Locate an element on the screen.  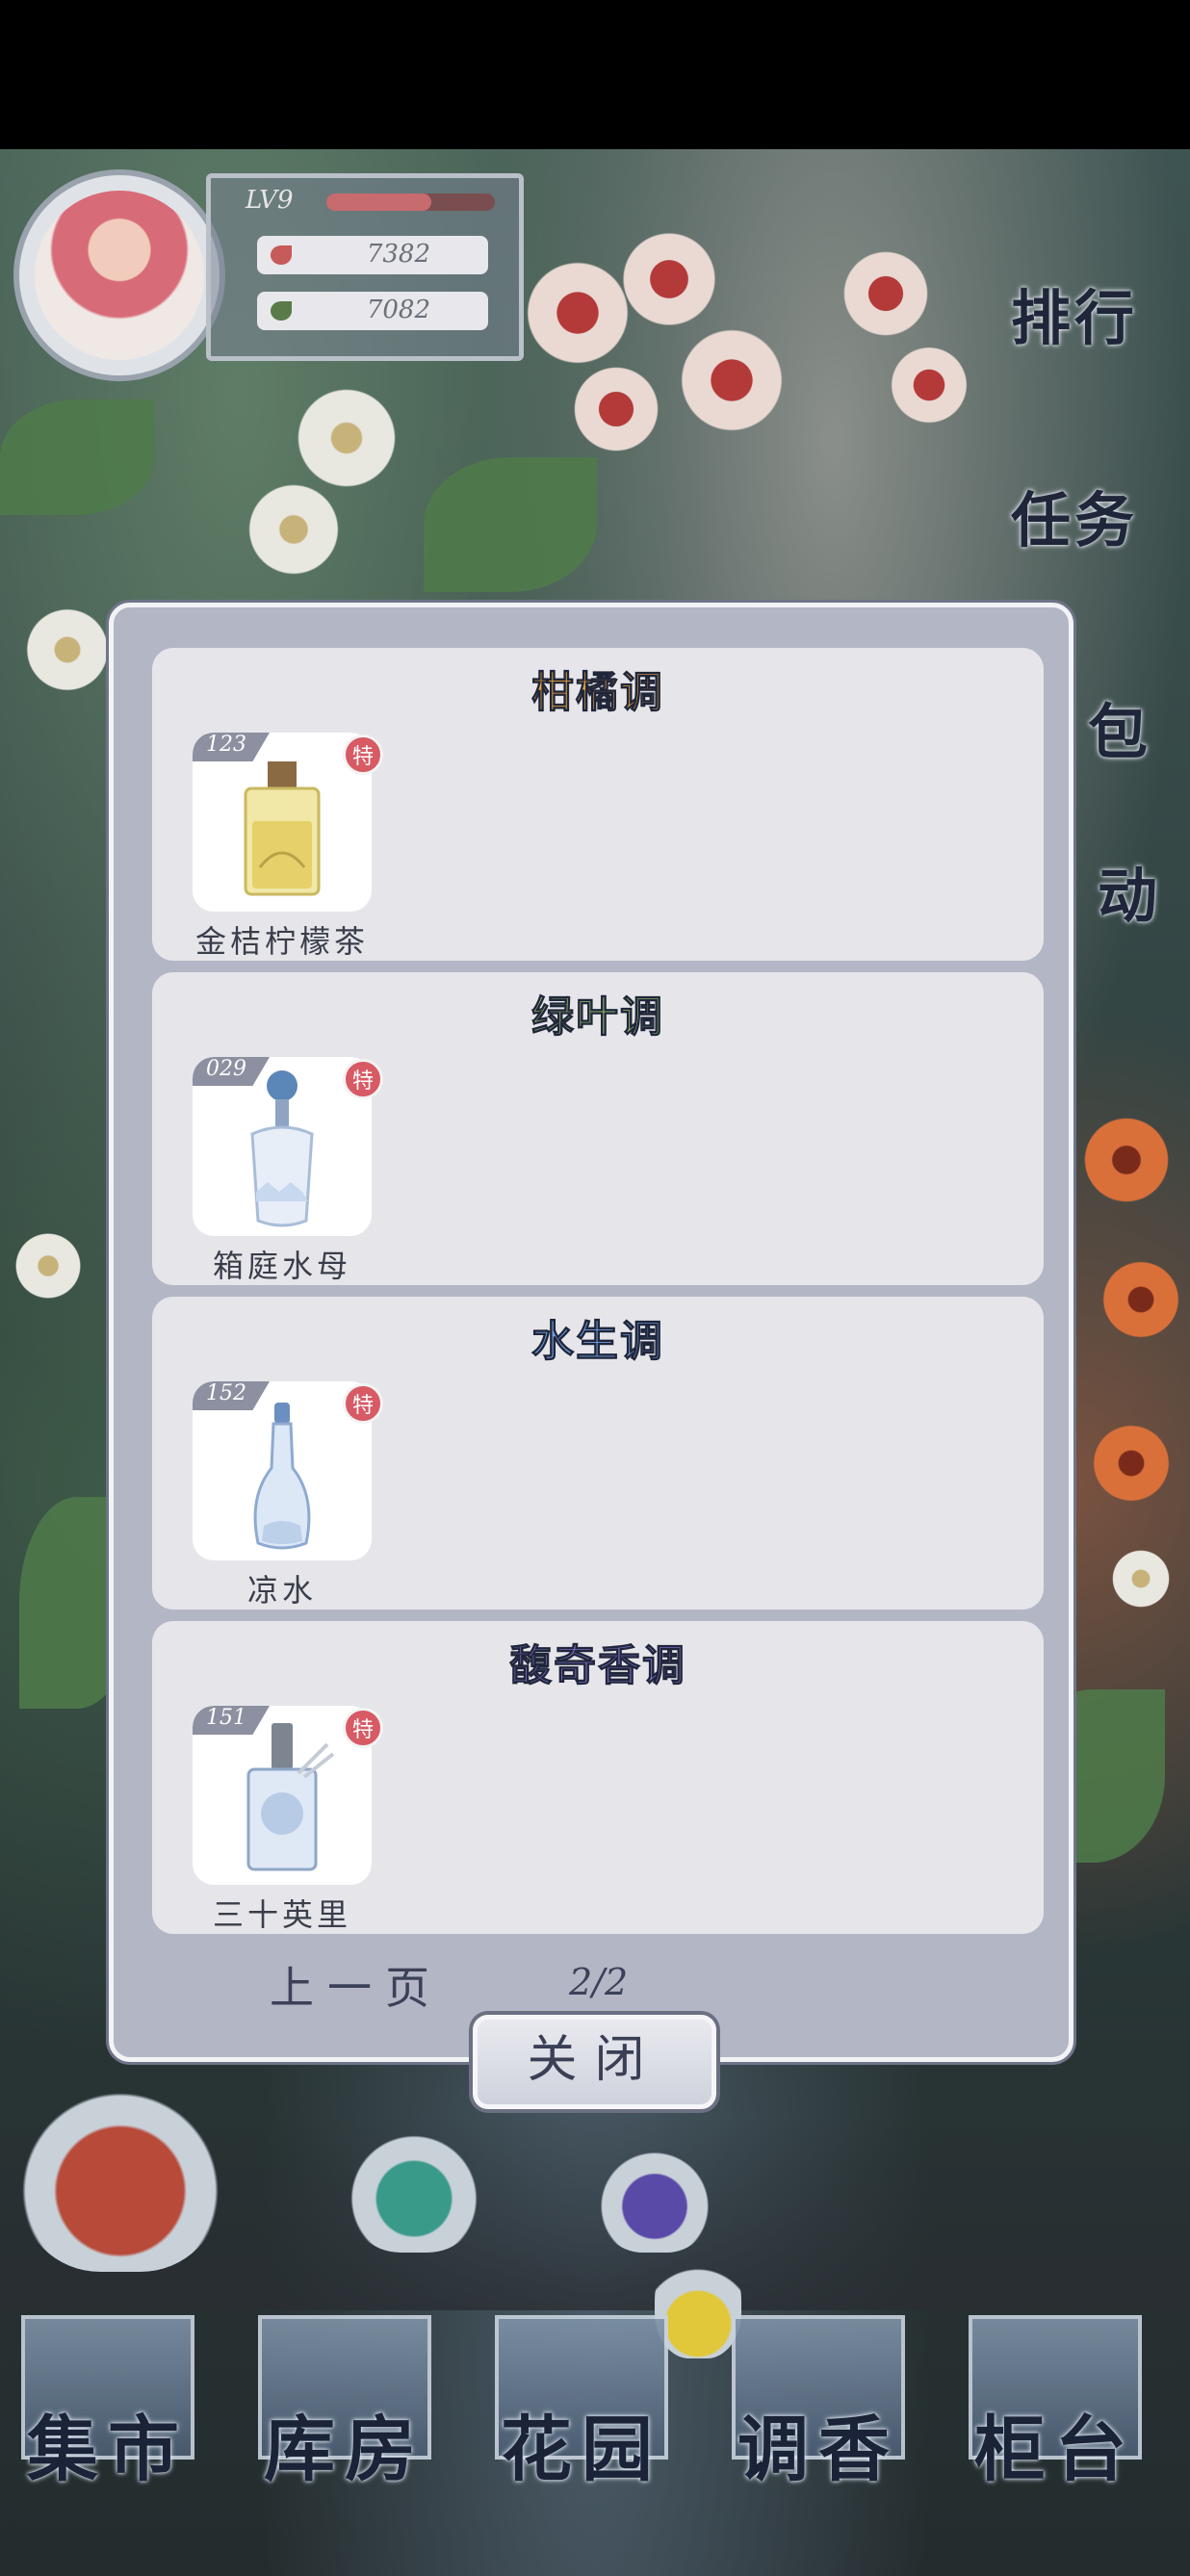
bag-button: 包 is located at coordinates (1120, 727).